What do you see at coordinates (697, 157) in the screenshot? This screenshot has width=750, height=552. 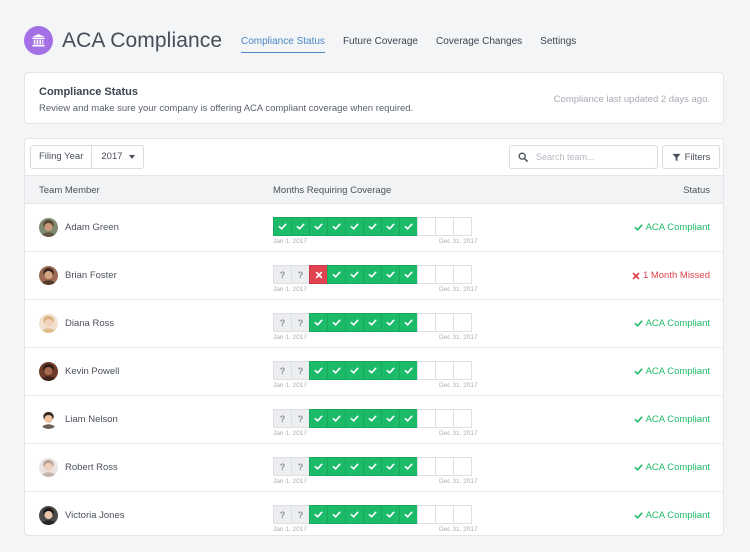 I see `filters-label: Filters` at bounding box center [697, 157].